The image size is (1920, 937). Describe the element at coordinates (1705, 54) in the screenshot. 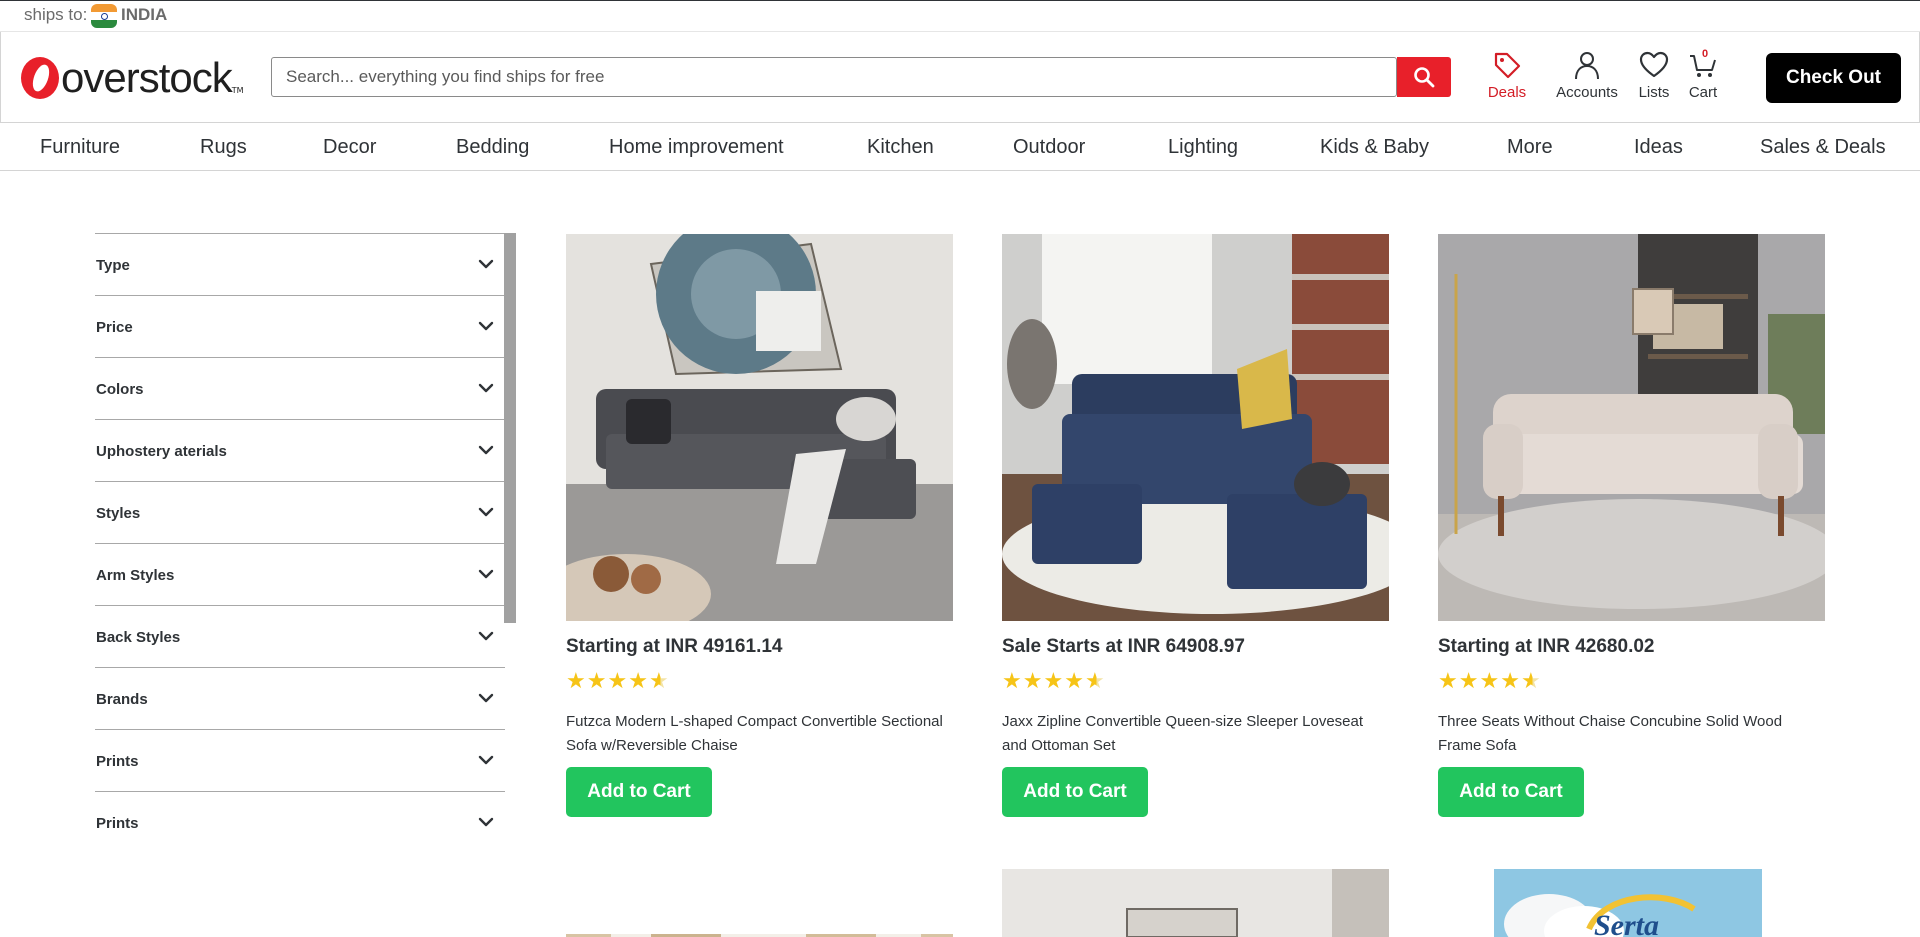

I see `cart-count-badge: 0` at that location.